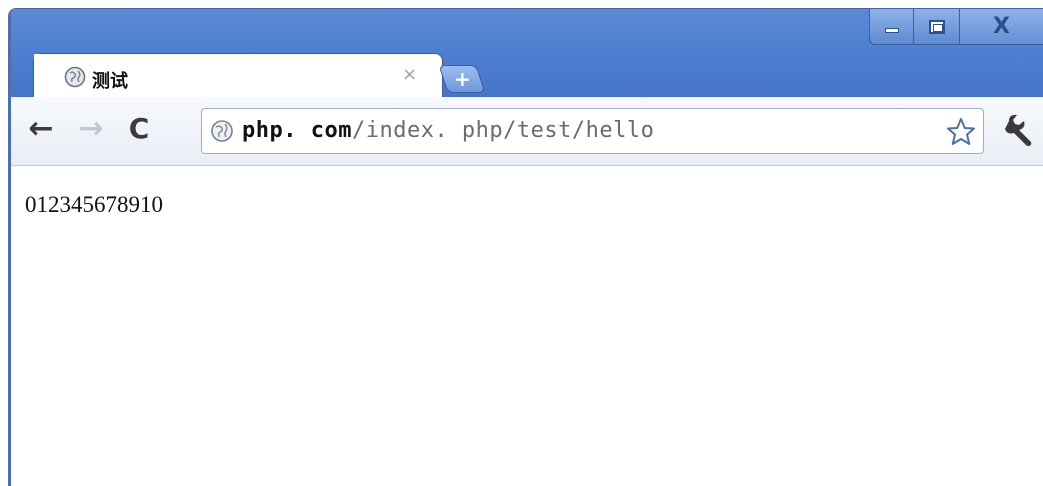 Image resolution: width=1043 pixels, height=486 pixels. What do you see at coordinates (94, 204) in the screenshot?
I see `page-body-text: 012345678910` at bounding box center [94, 204].